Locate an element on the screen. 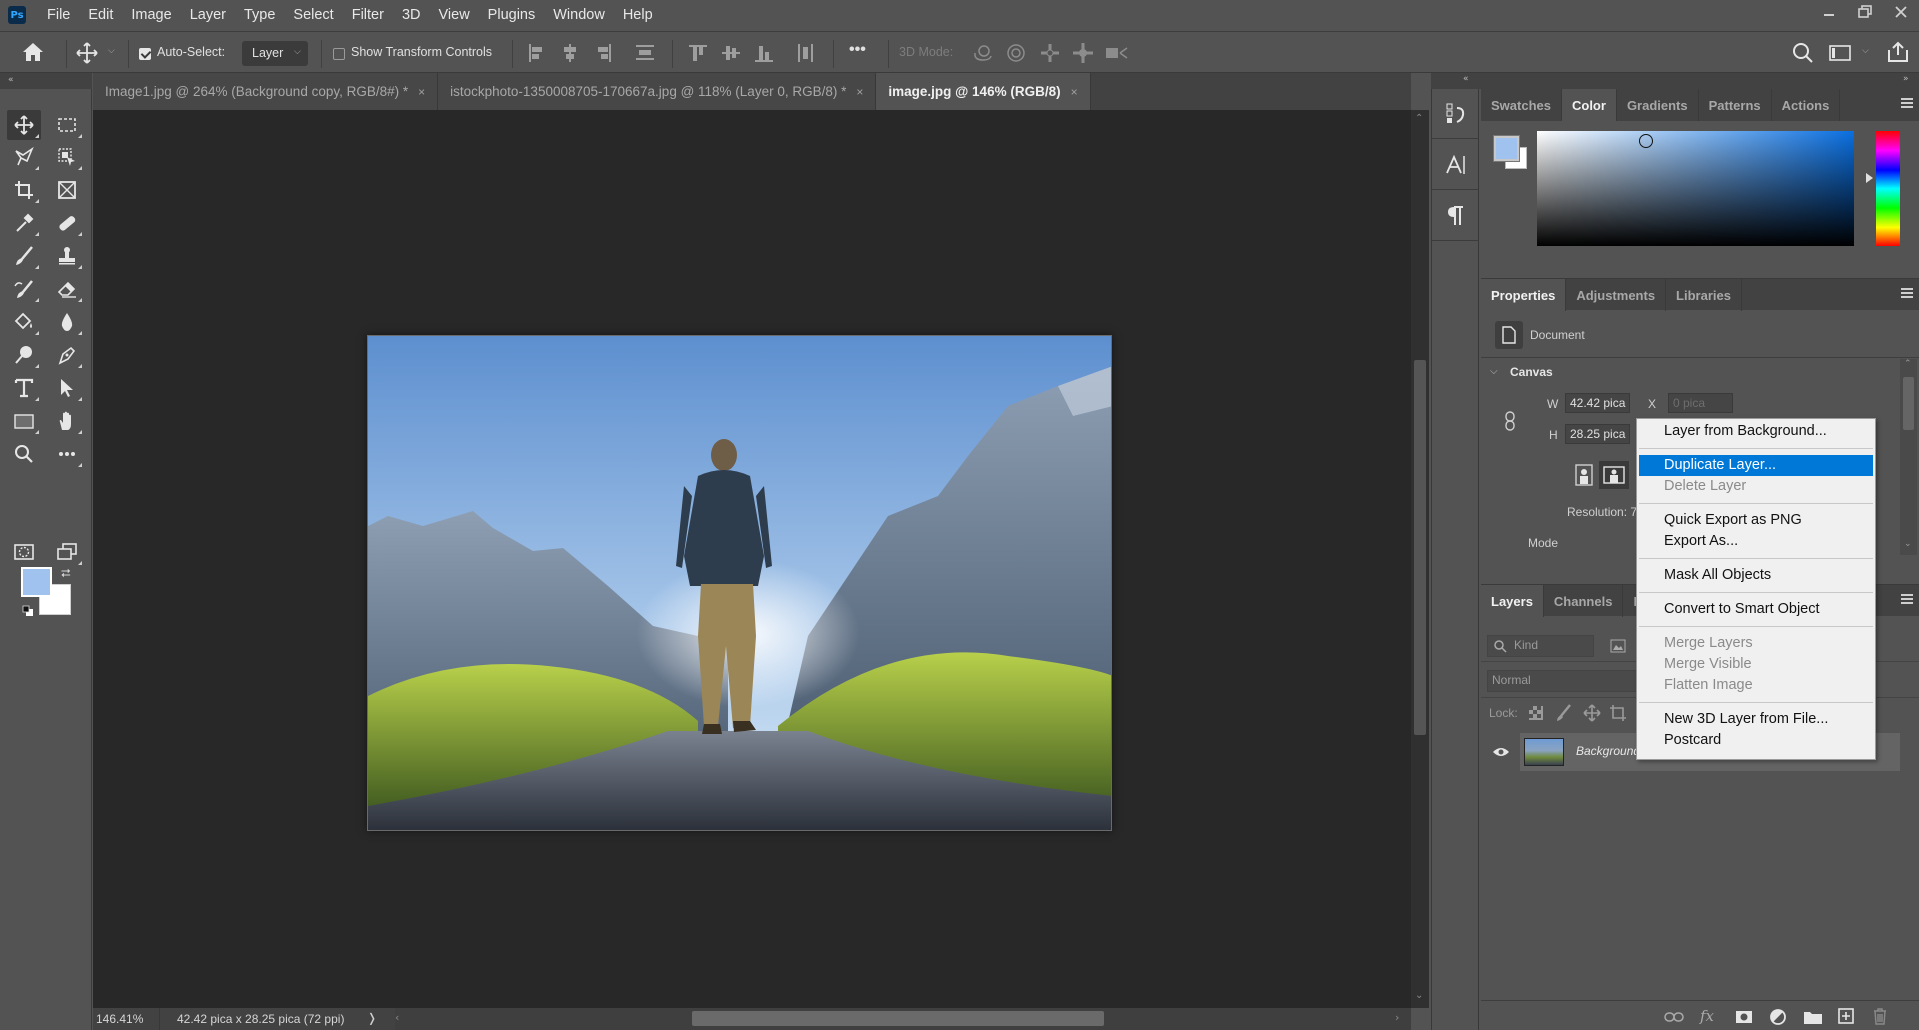 The image size is (1919, 1030). properties-scroll-thumb is located at coordinates (1908, 403).